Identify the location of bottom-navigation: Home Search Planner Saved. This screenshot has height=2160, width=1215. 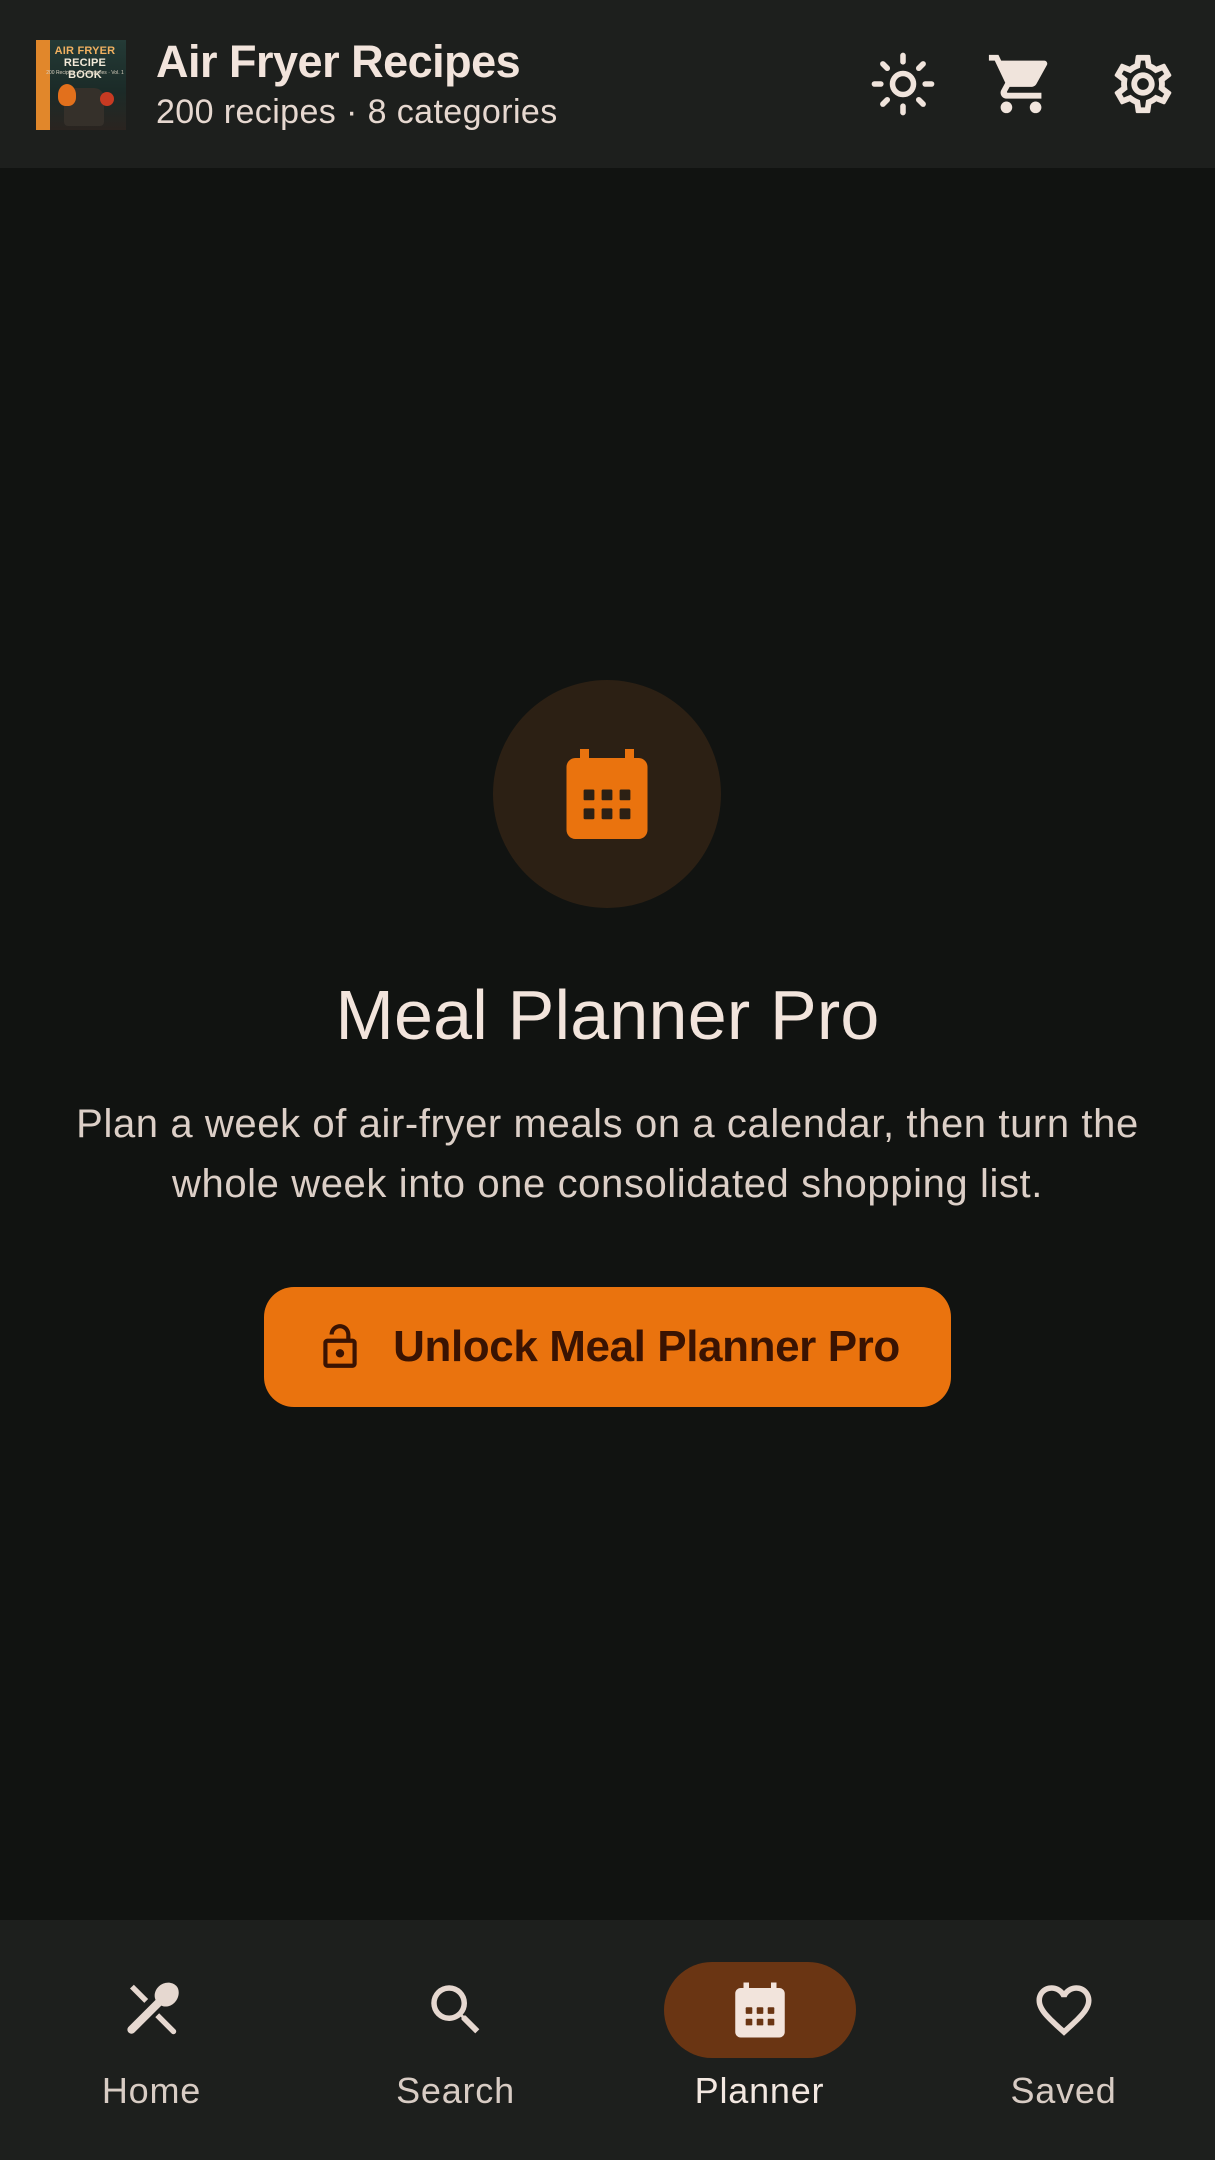
(607, 2040).